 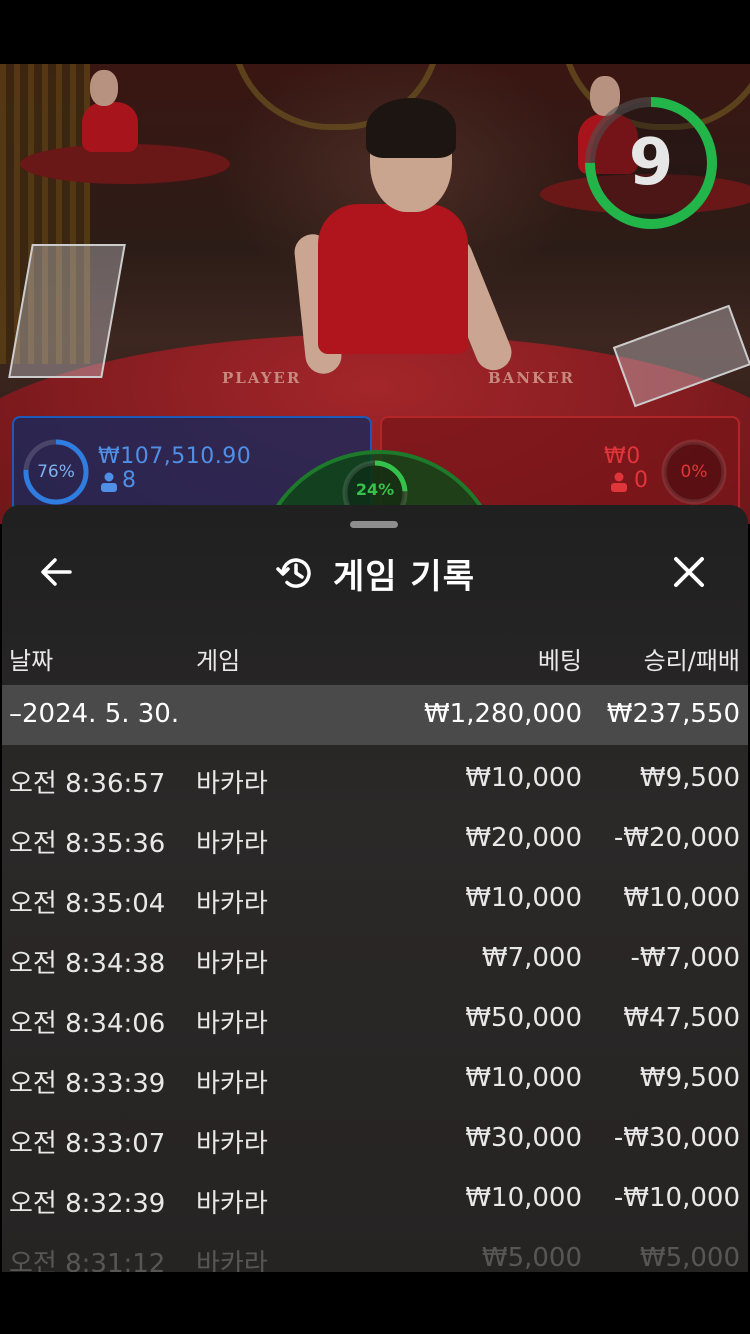 I want to click on row-bet: ₩30,000, so click(x=523, y=1138).